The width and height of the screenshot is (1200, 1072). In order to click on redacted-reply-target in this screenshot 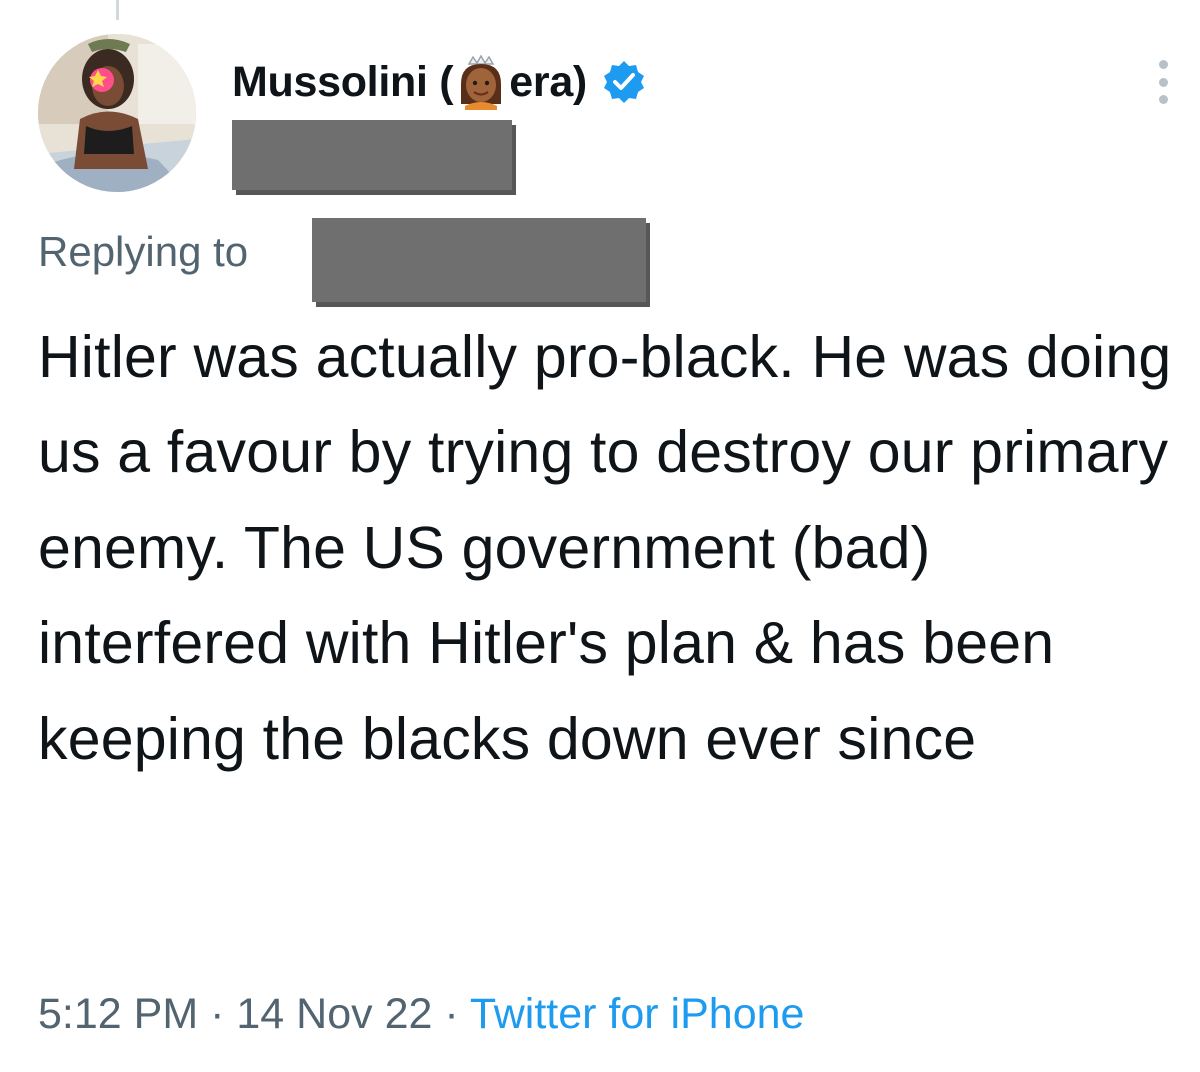, I will do `click(479, 260)`.